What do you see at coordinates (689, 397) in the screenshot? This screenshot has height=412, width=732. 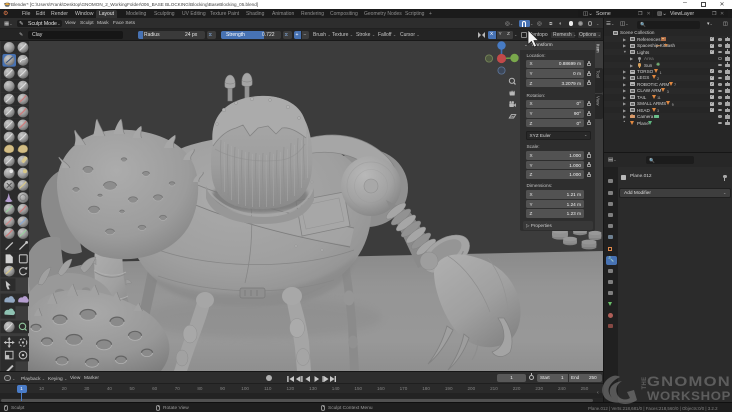 I see `svg-text: WORKSHOP` at bounding box center [689, 397].